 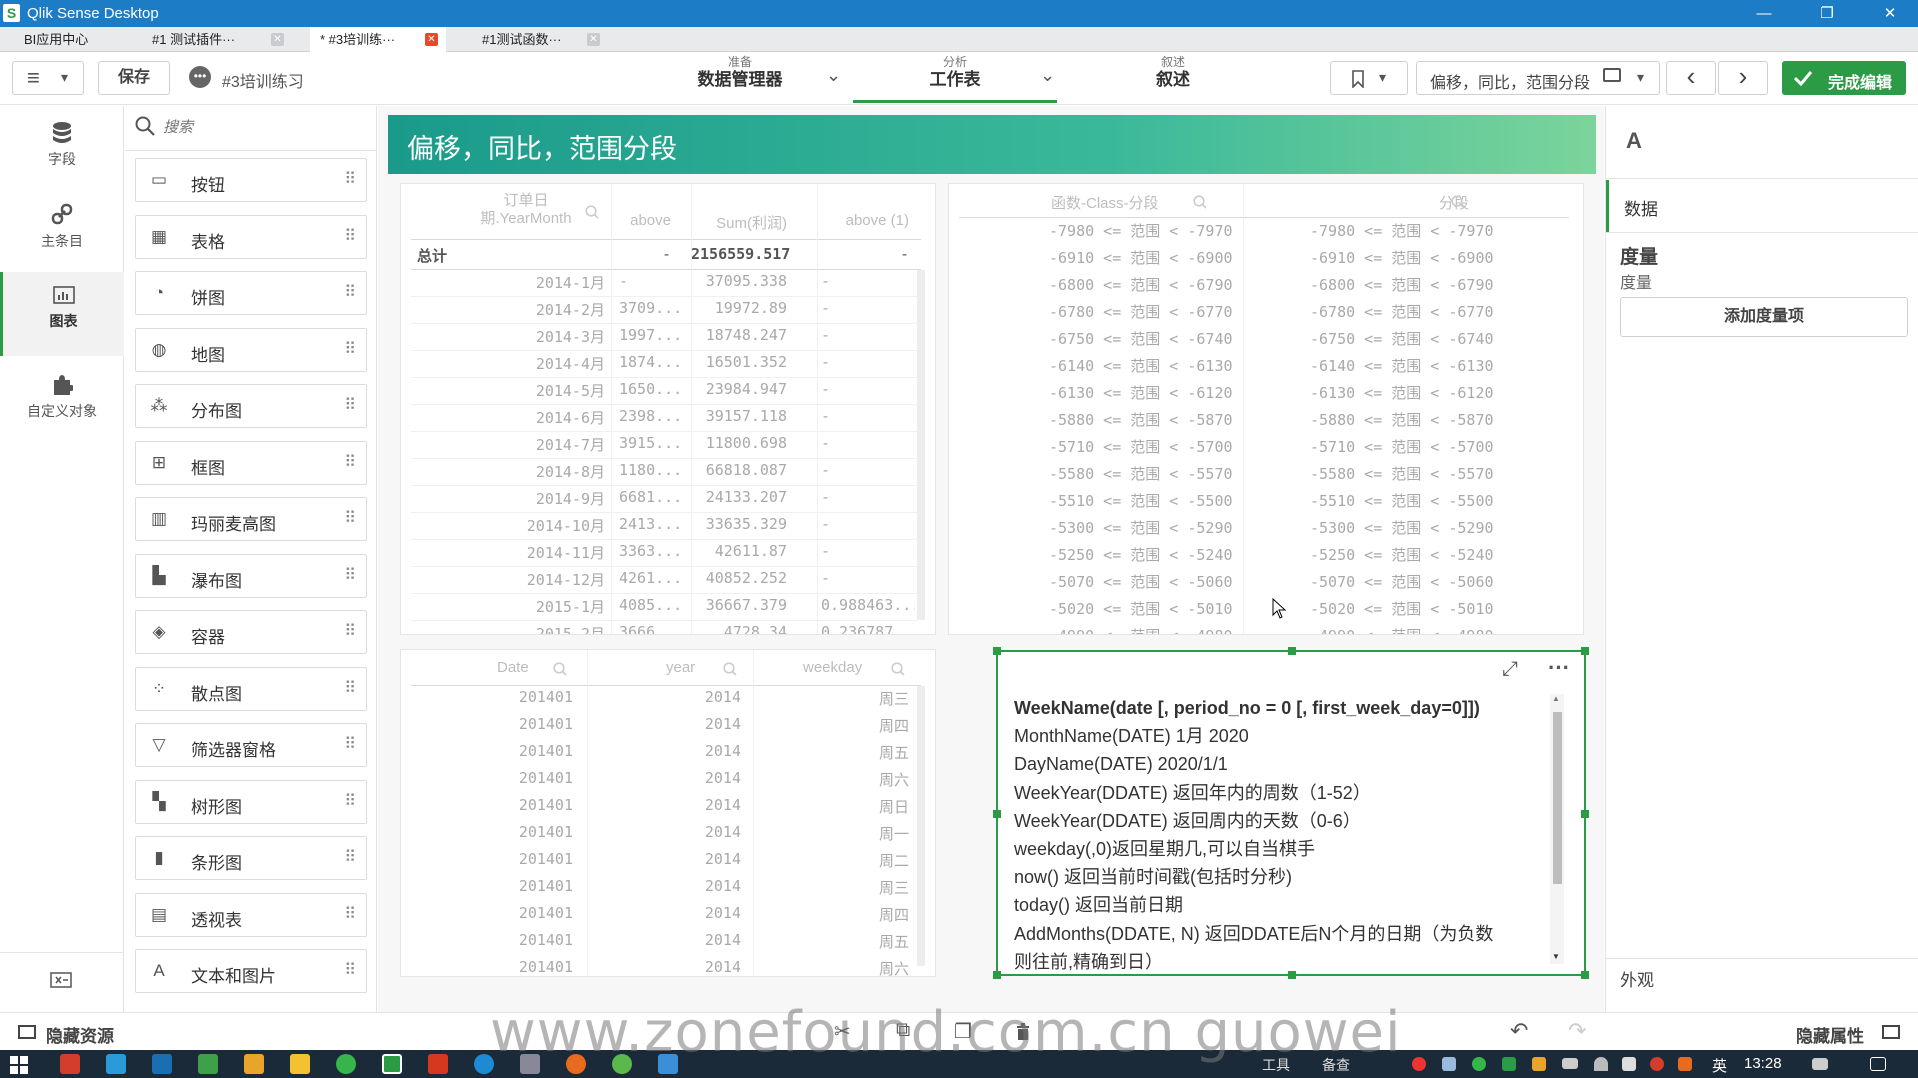 I want to click on column-header-above-1: above (1), so click(x=864, y=220).